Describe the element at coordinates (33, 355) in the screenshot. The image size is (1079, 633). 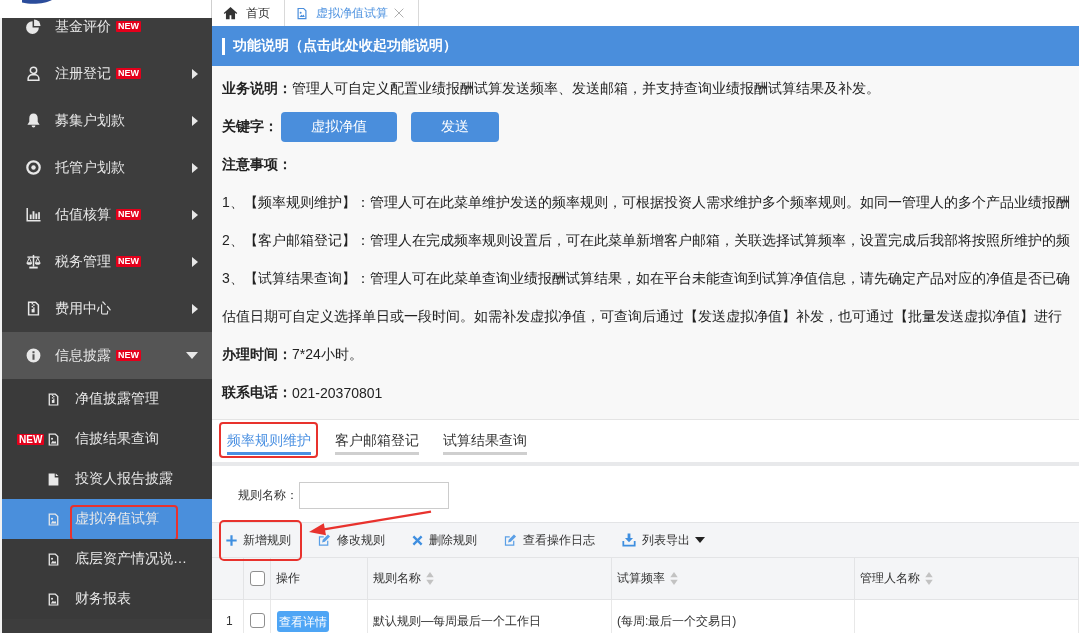
I see `info-icon` at that location.